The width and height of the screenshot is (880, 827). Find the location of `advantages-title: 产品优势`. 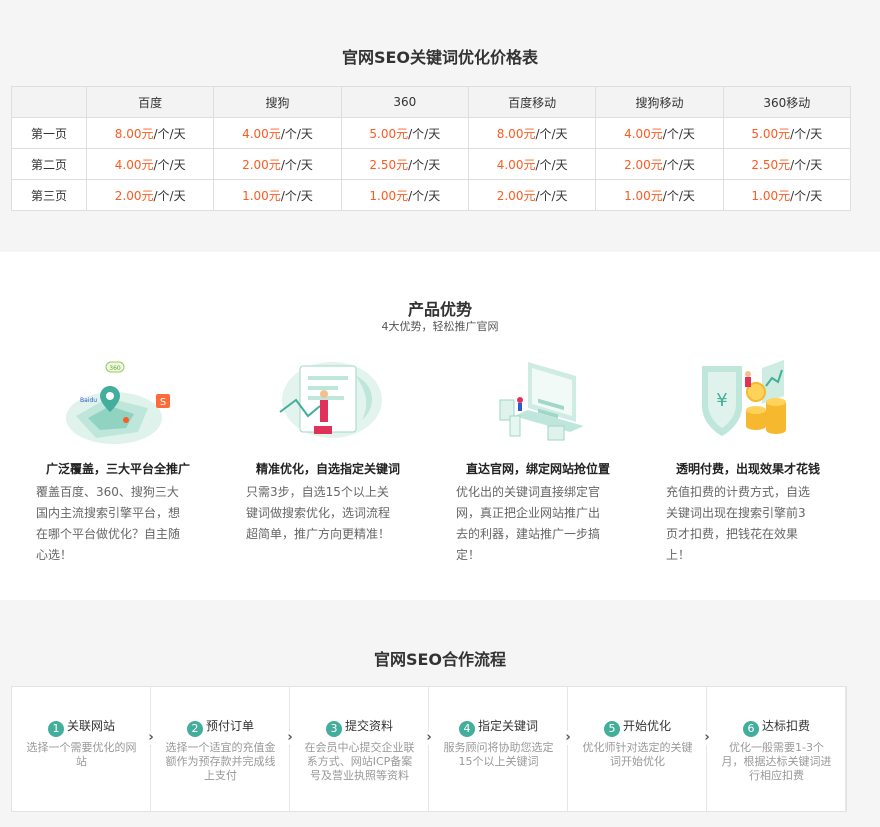

advantages-title: 产品优势 is located at coordinates (439, 309).